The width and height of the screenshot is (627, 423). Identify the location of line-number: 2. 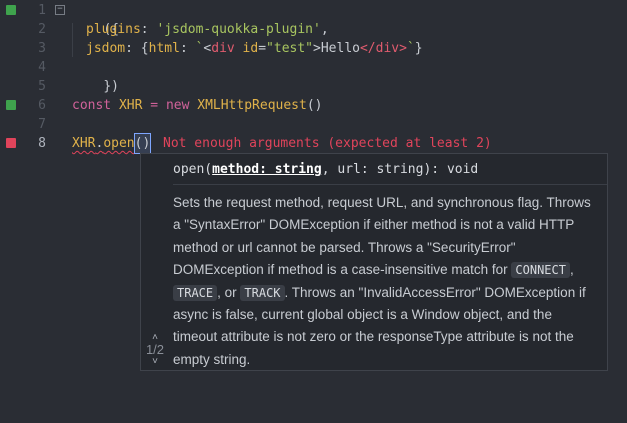
(42, 29).